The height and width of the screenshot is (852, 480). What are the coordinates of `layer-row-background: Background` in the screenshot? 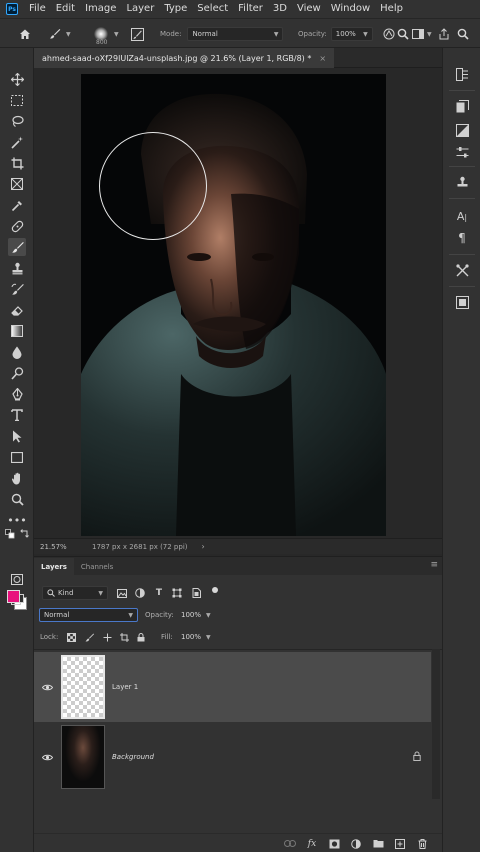 It's located at (232, 757).